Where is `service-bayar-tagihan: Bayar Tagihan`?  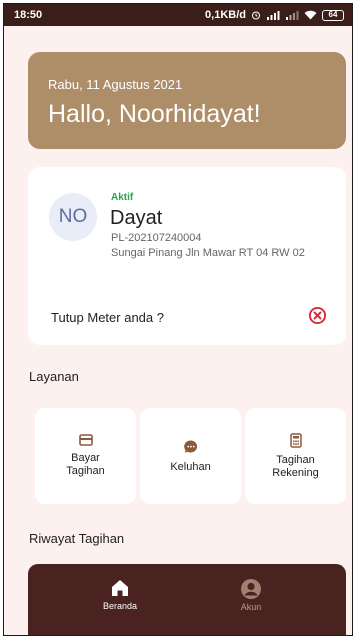 service-bayar-tagihan: Bayar Tagihan is located at coordinates (85, 456).